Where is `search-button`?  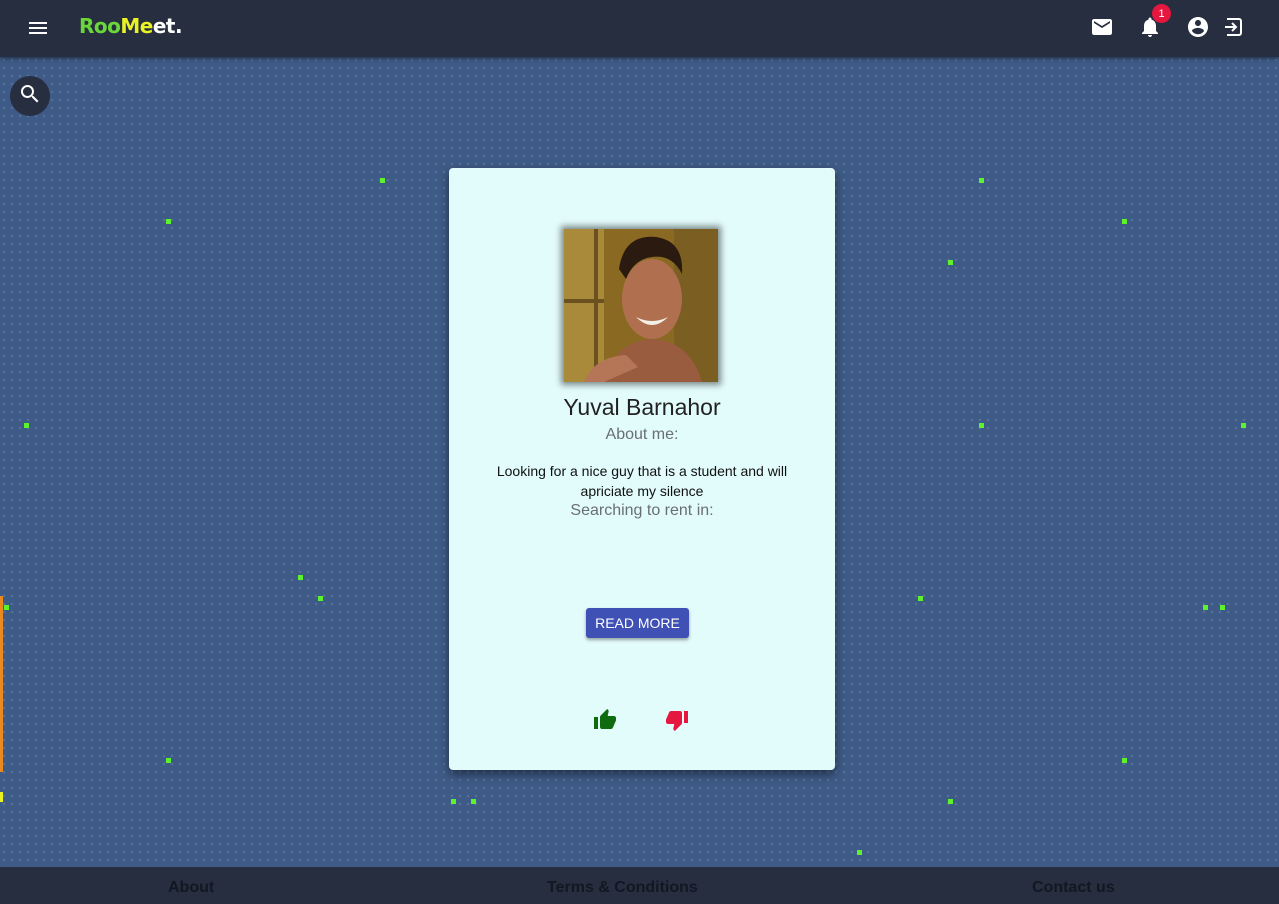
search-button is located at coordinates (30, 96).